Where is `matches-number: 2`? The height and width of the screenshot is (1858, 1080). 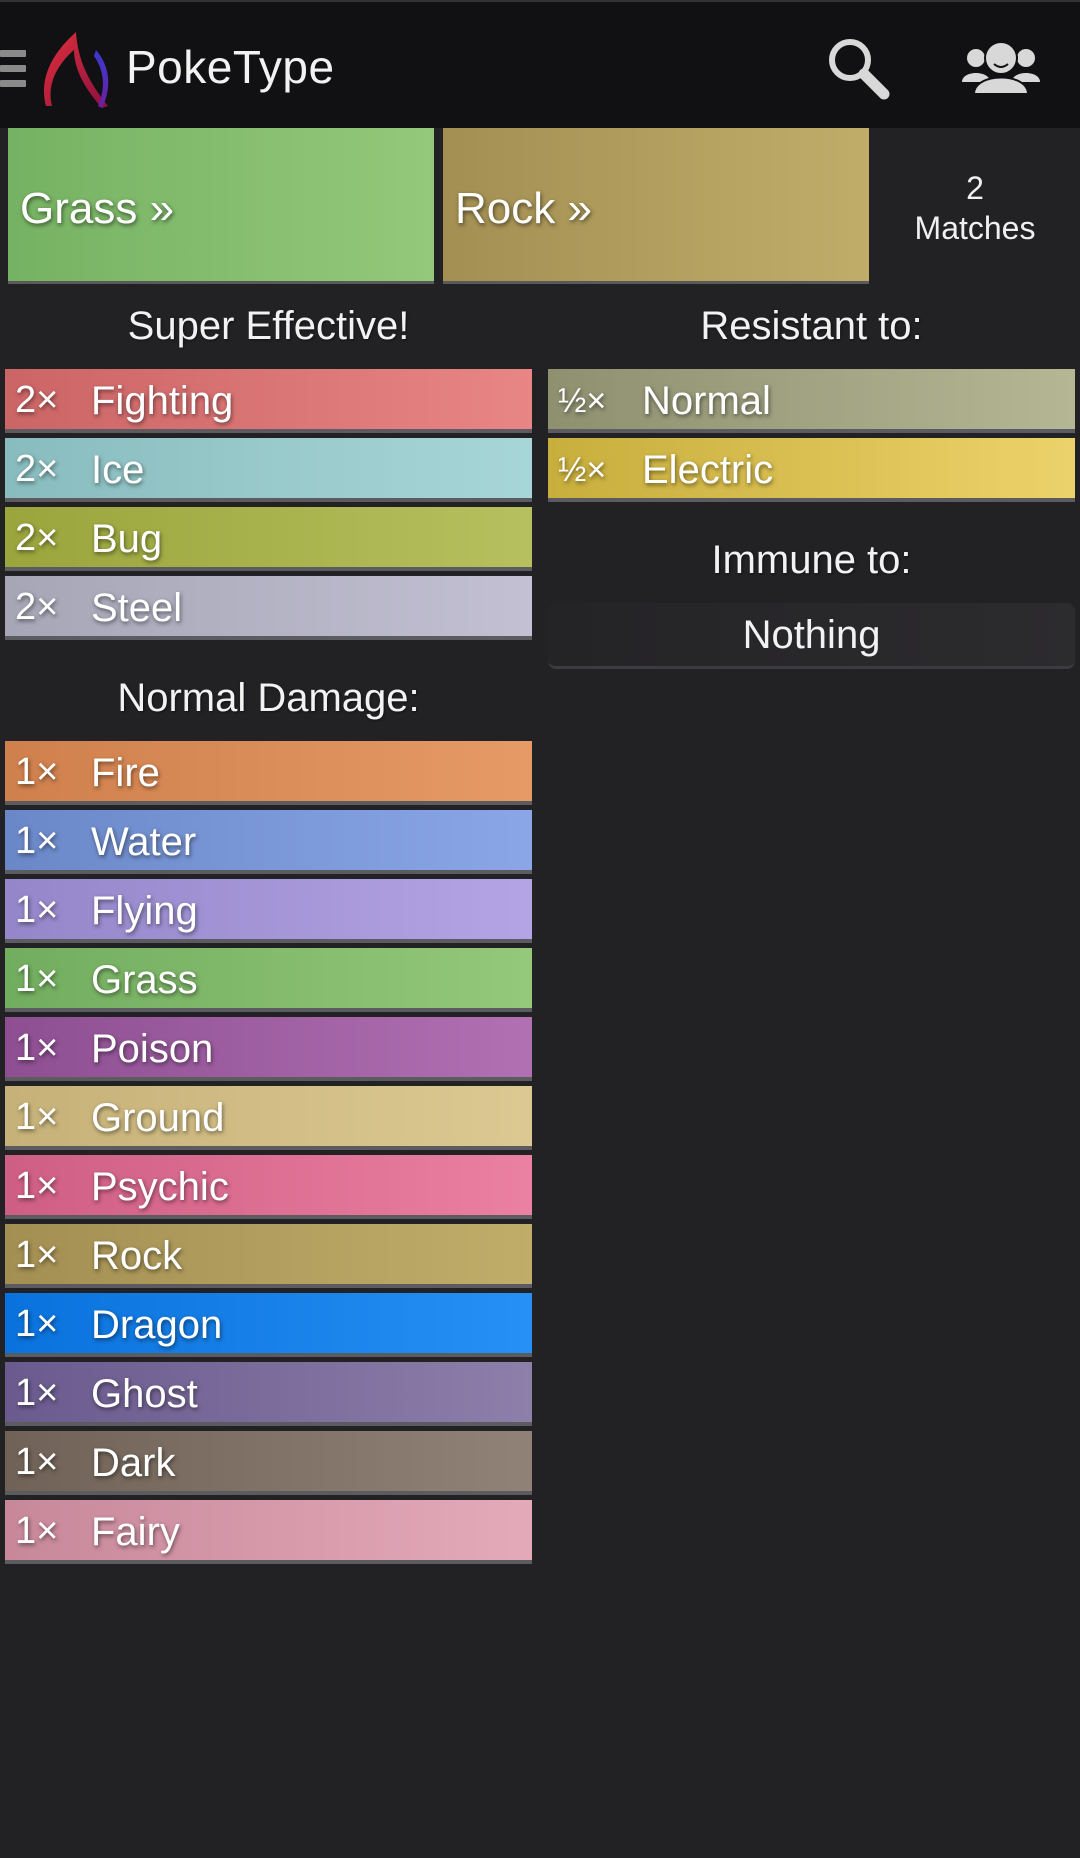 matches-number: 2 is located at coordinates (975, 188).